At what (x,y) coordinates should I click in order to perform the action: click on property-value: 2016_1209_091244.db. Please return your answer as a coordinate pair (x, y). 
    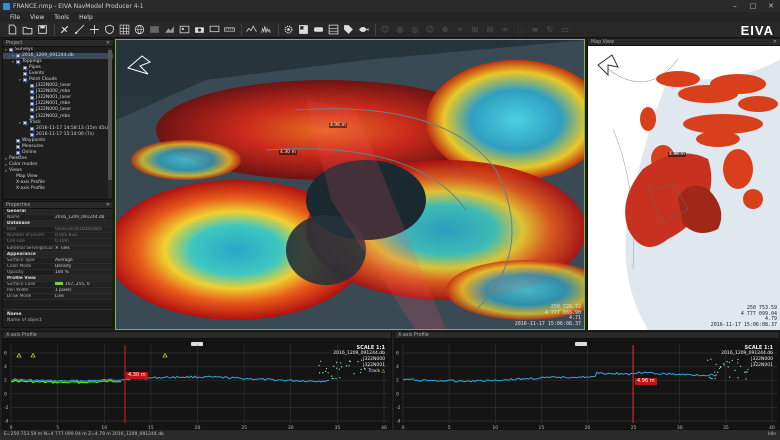
    Looking at the image, I should click on (83, 218).